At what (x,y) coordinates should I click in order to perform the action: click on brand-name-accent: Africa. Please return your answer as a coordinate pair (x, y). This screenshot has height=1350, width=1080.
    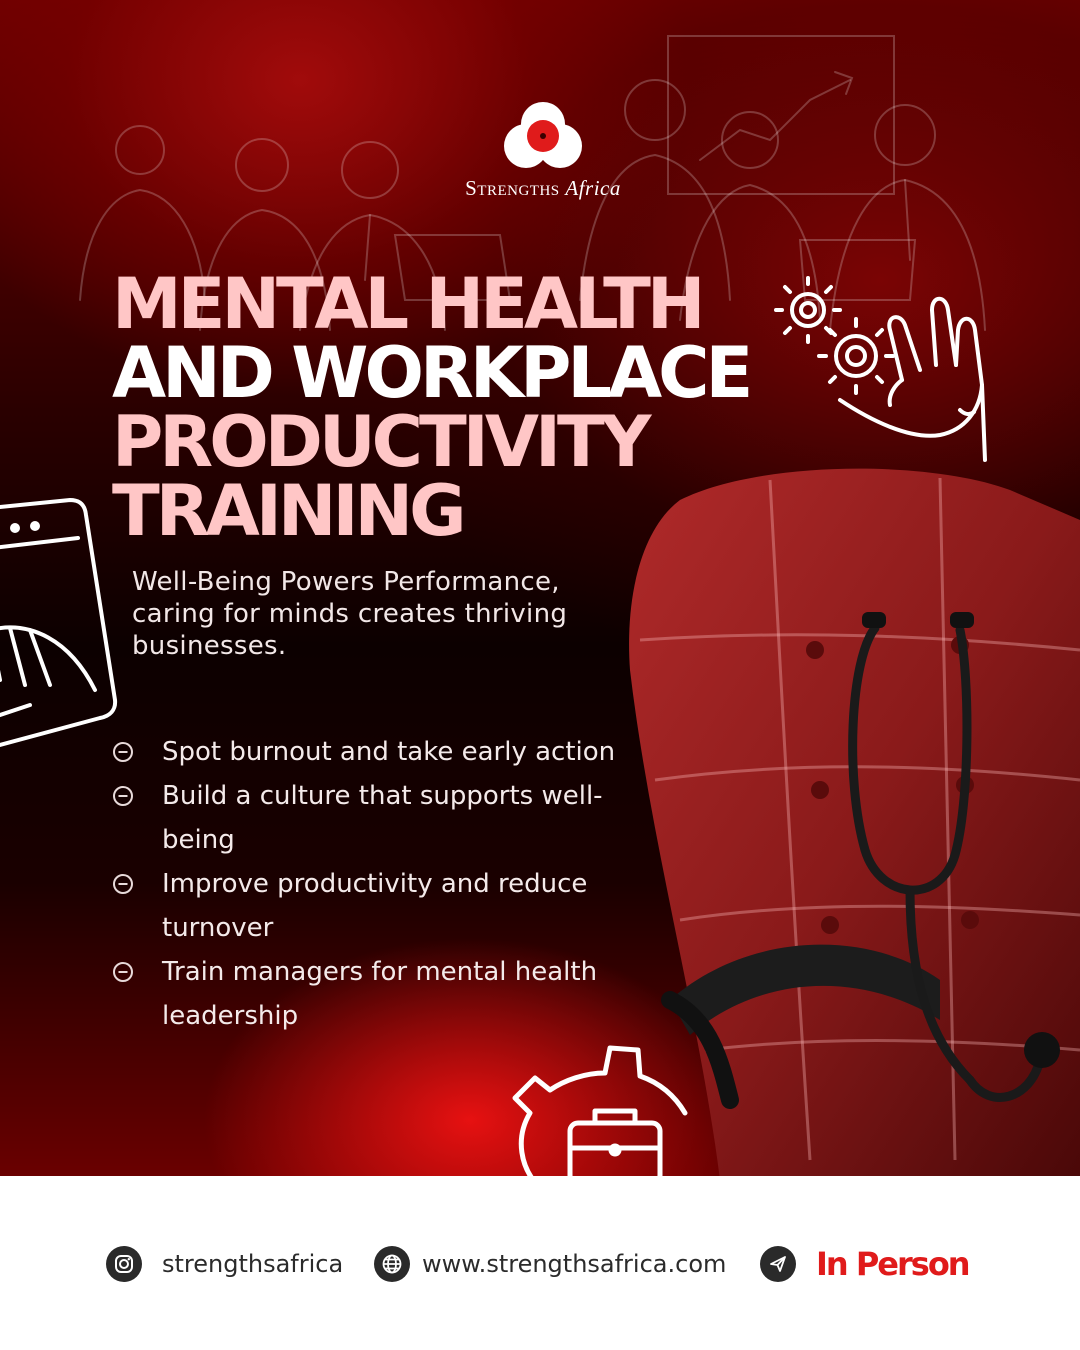
    Looking at the image, I should click on (593, 188).